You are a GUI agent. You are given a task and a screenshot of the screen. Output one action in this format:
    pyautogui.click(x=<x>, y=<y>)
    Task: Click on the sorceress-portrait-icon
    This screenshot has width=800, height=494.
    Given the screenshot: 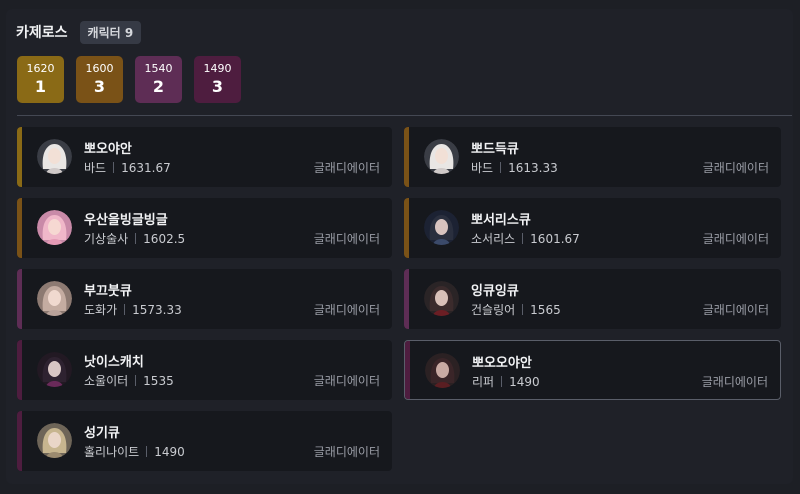 What is the action you would take?
    pyautogui.click(x=441, y=227)
    